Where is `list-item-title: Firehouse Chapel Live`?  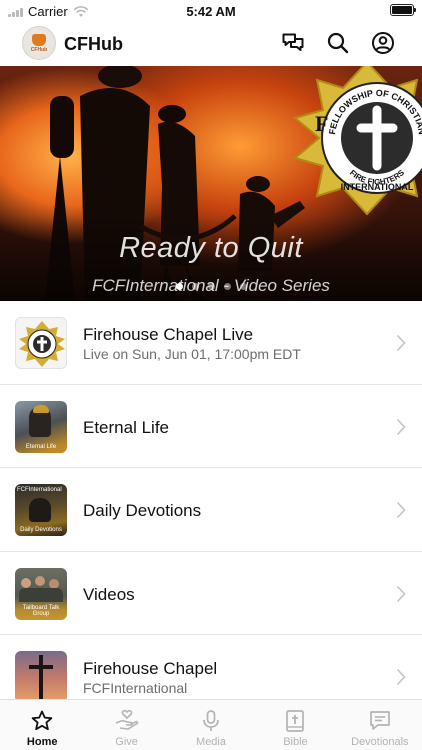 list-item-title: Firehouse Chapel Live is located at coordinates (168, 334).